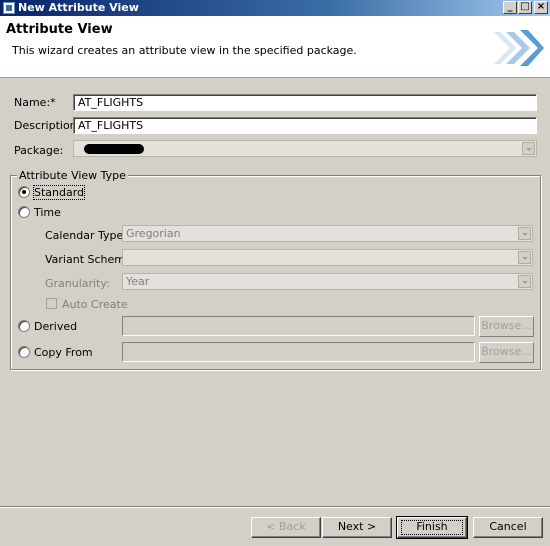 The image size is (550, 546). What do you see at coordinates (24, 352) in the screenshot?
I see `copy-from-radio` at bounding box center [24, 352].